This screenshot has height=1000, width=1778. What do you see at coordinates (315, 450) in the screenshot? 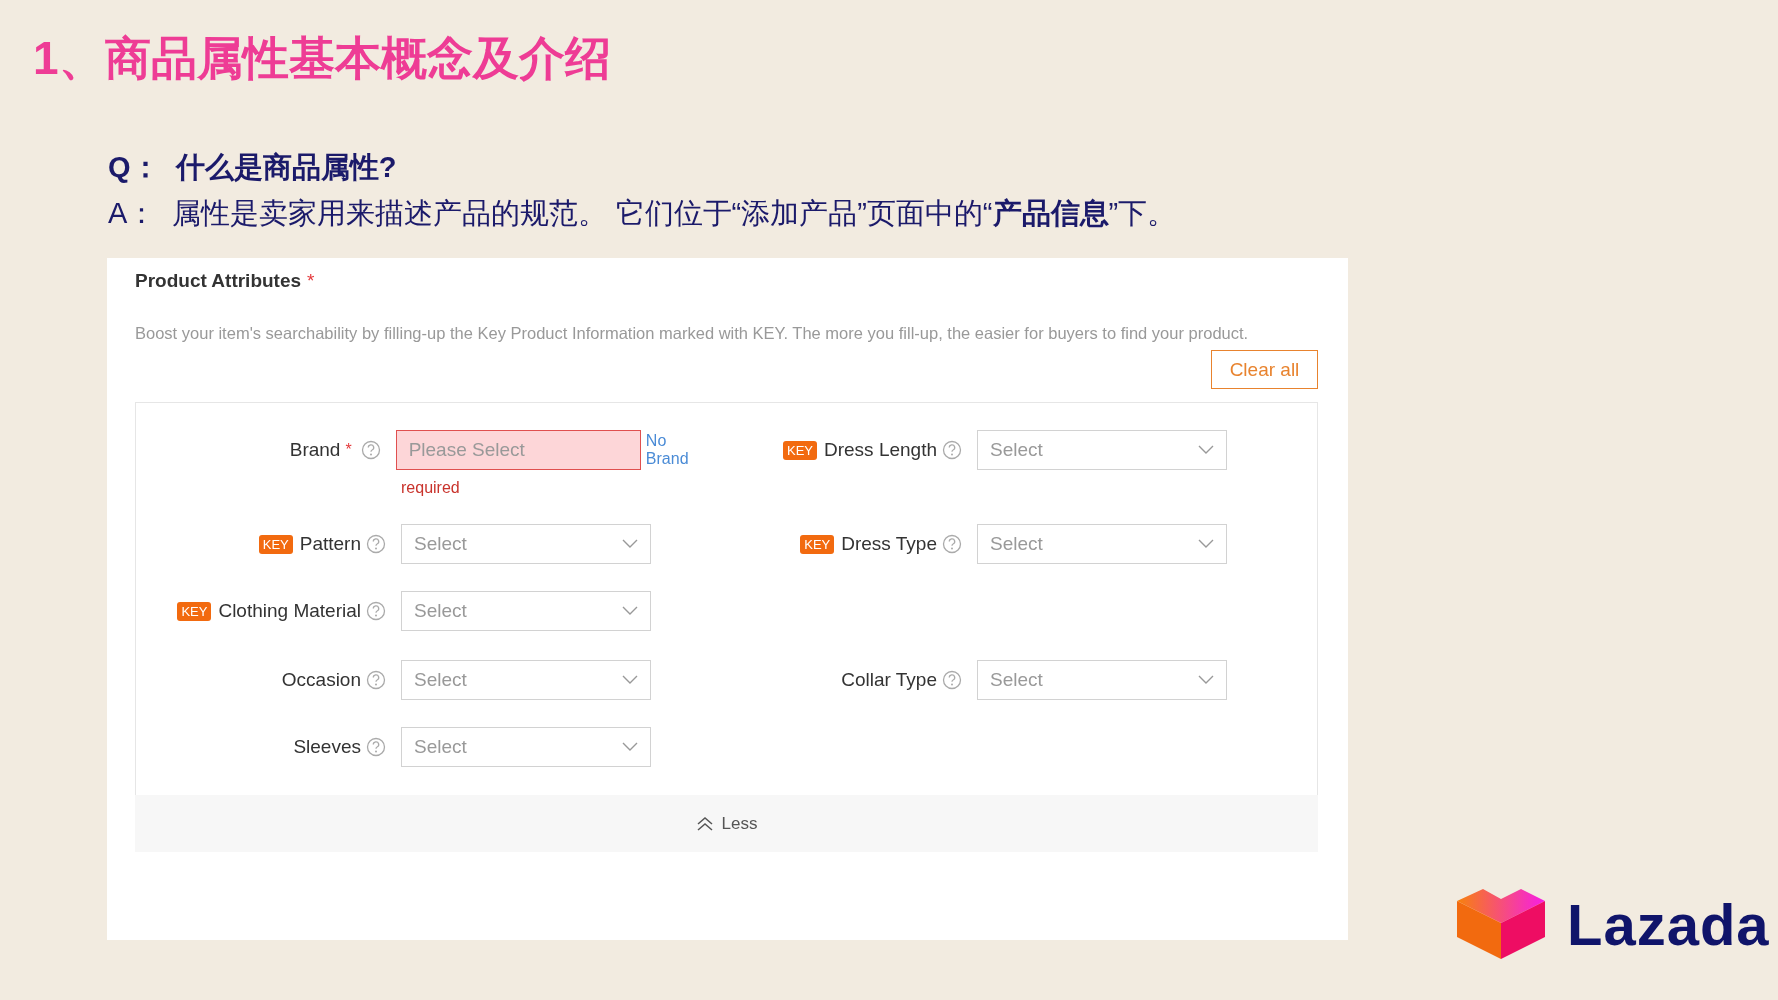
I see `field-label: Brand` at bounding box center [315, 450].